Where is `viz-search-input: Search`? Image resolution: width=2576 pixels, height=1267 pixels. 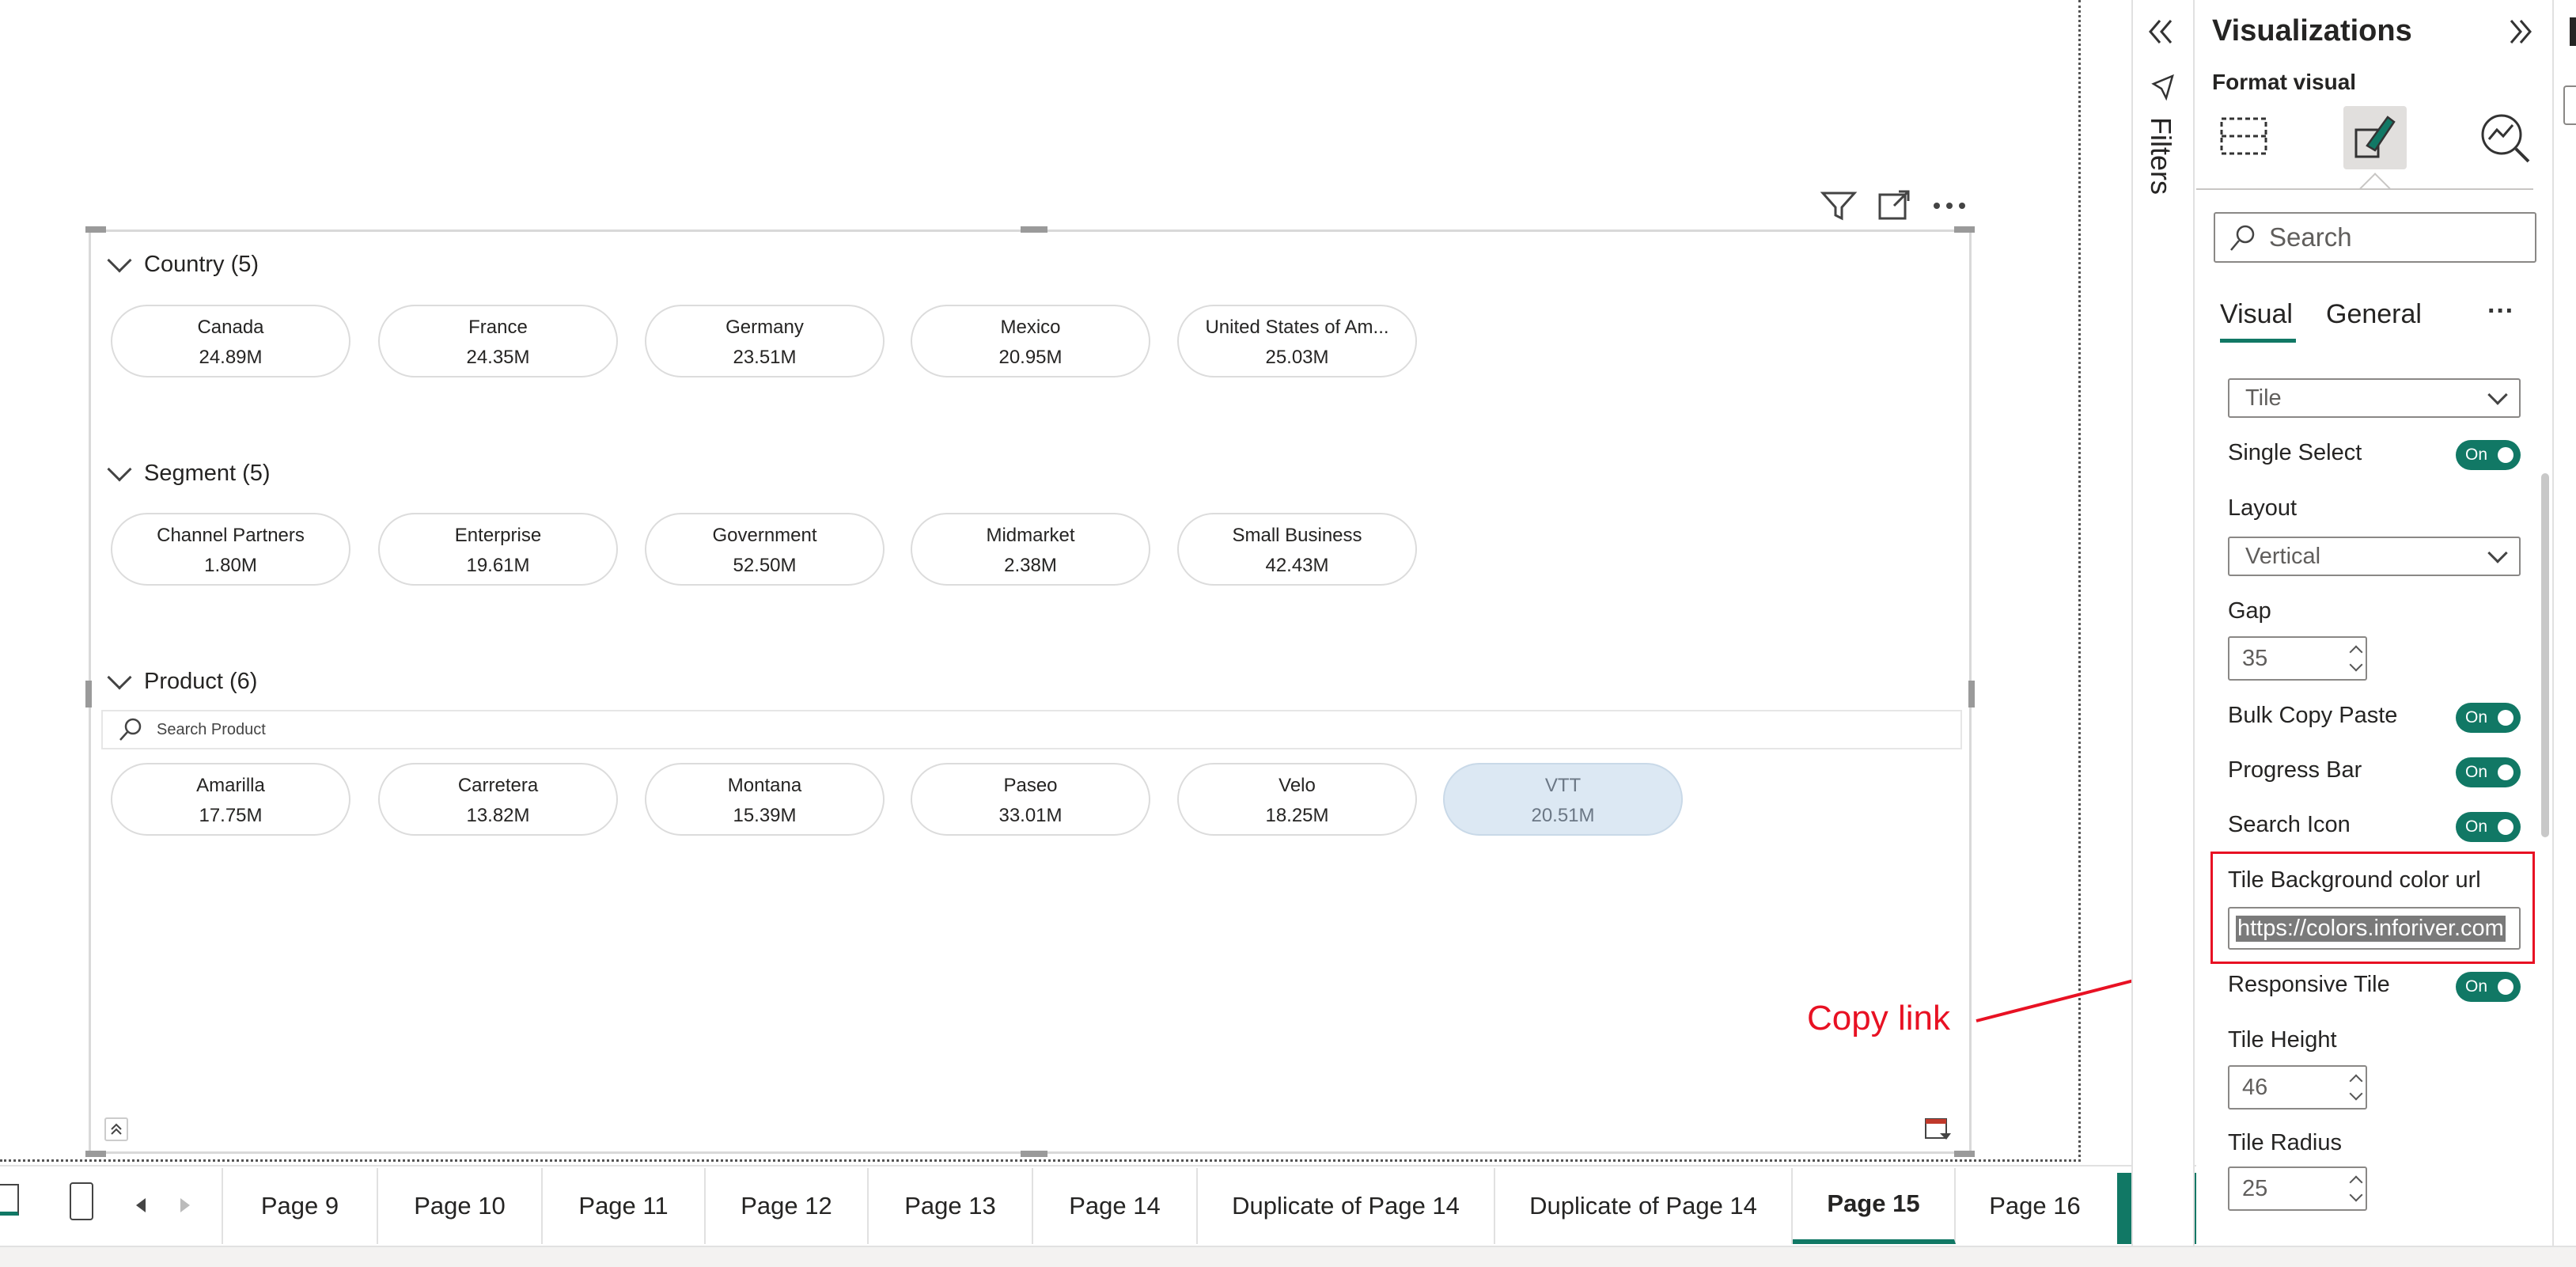
viz-search-input: Search is located at coordinates (2375, 237).